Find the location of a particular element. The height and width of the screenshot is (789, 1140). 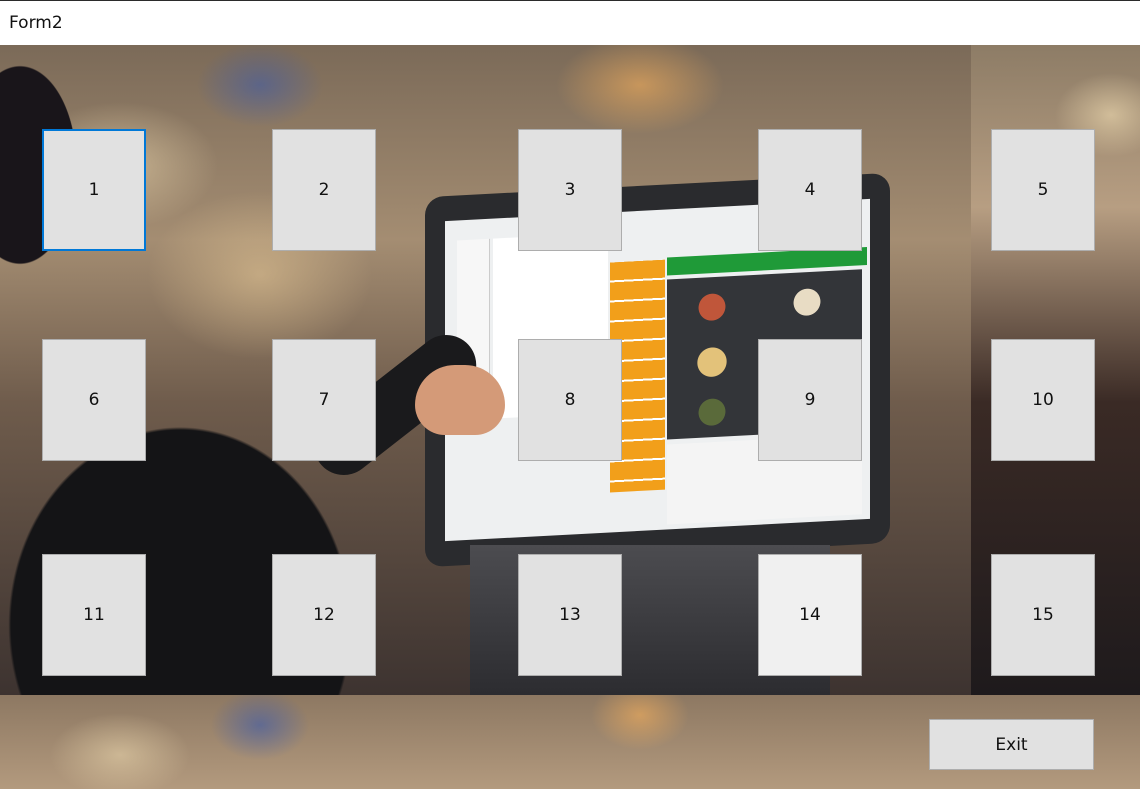

table-button-12: 12 is located at coordinates (324, 615).